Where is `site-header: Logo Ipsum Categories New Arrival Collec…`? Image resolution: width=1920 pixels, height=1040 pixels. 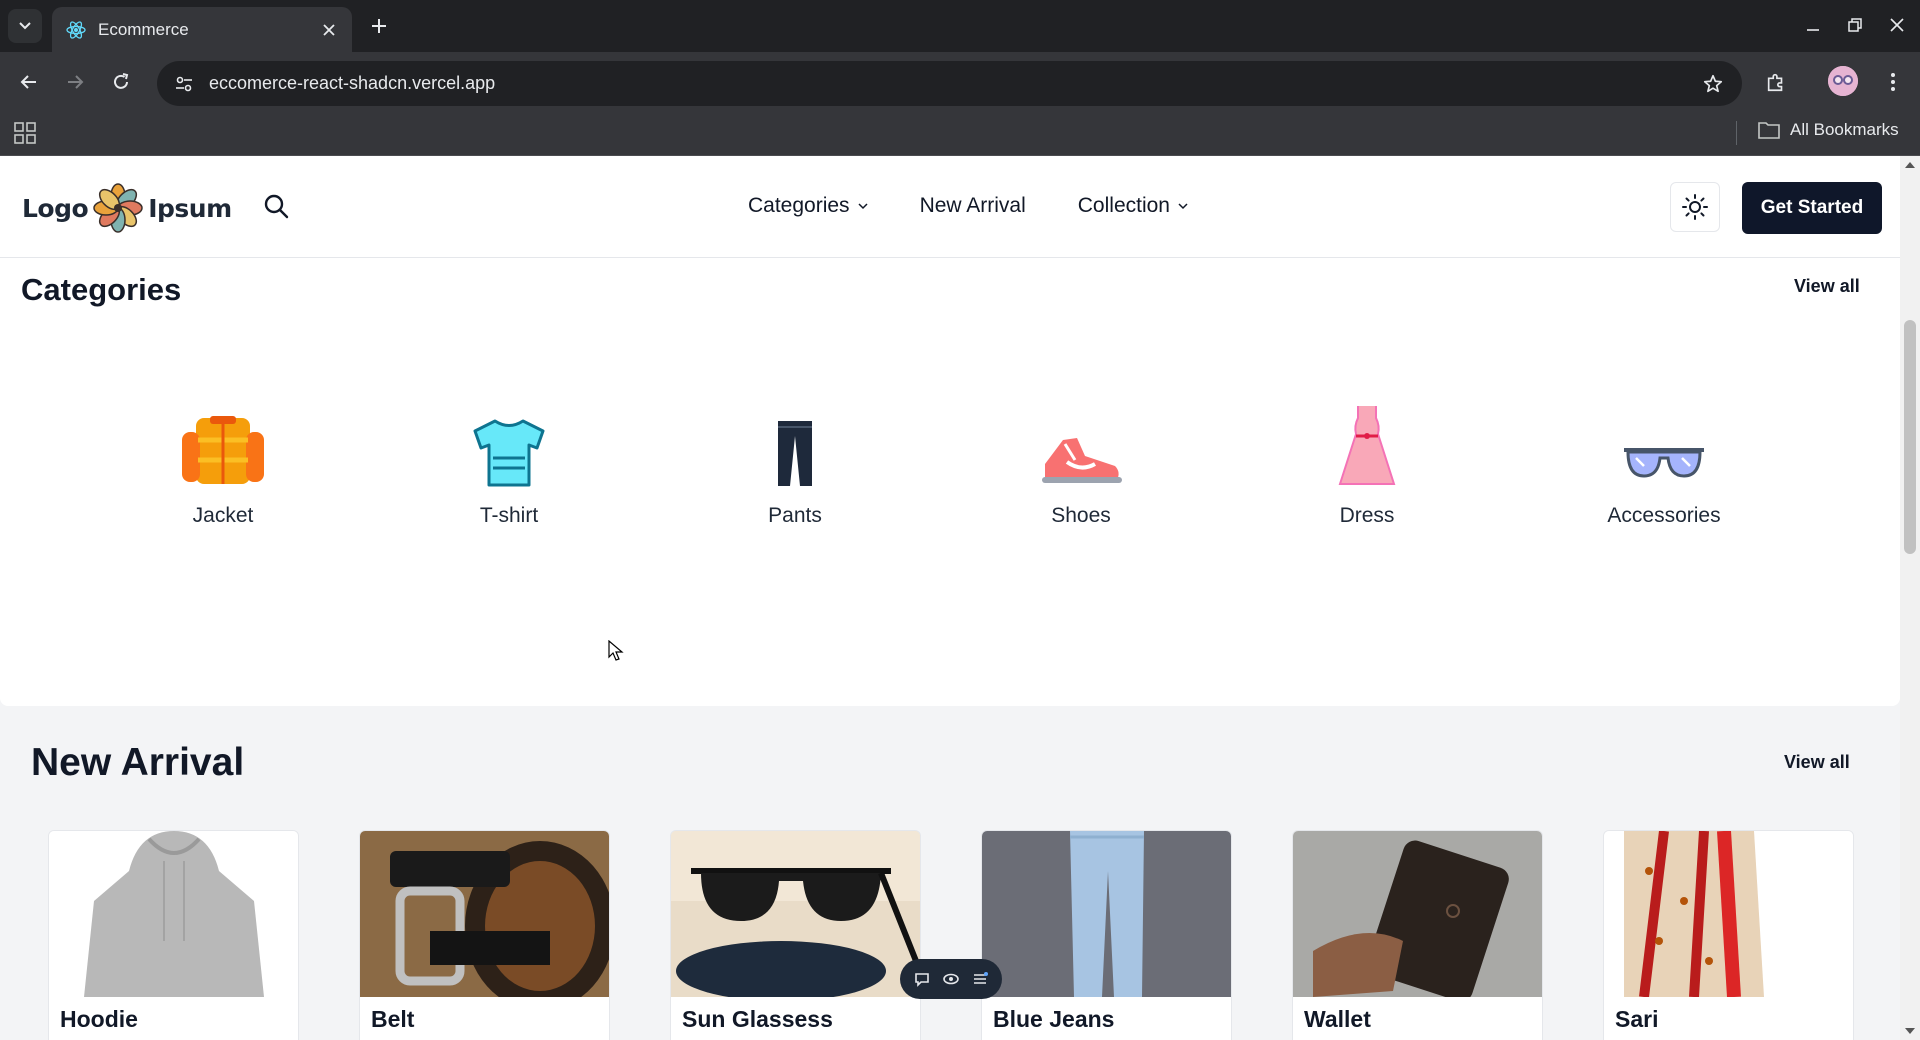
site-header: Logo Ipsum Categories New Arrival Collec… is located at coordinates (950, 207).